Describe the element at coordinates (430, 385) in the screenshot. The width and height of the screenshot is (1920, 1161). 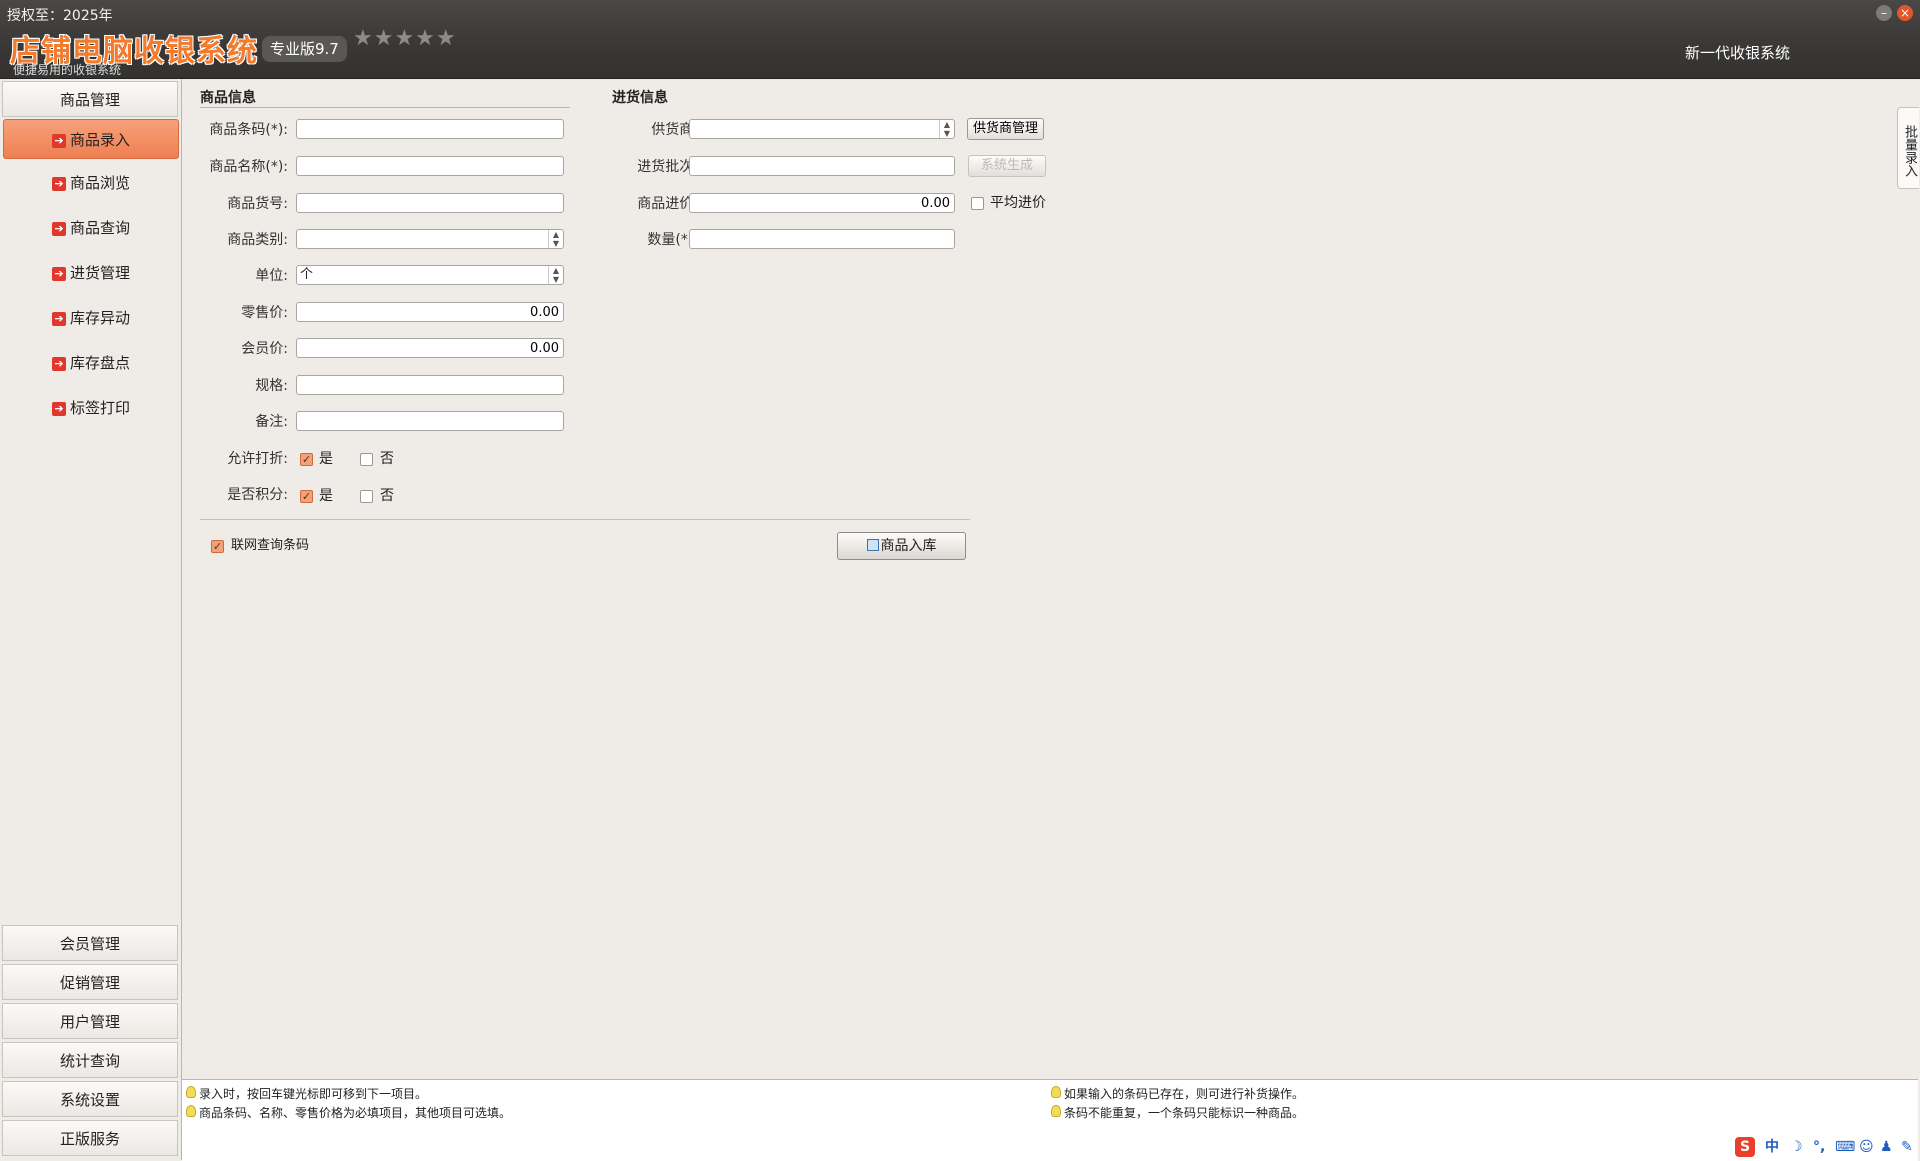
I see `spec-input` at that location.